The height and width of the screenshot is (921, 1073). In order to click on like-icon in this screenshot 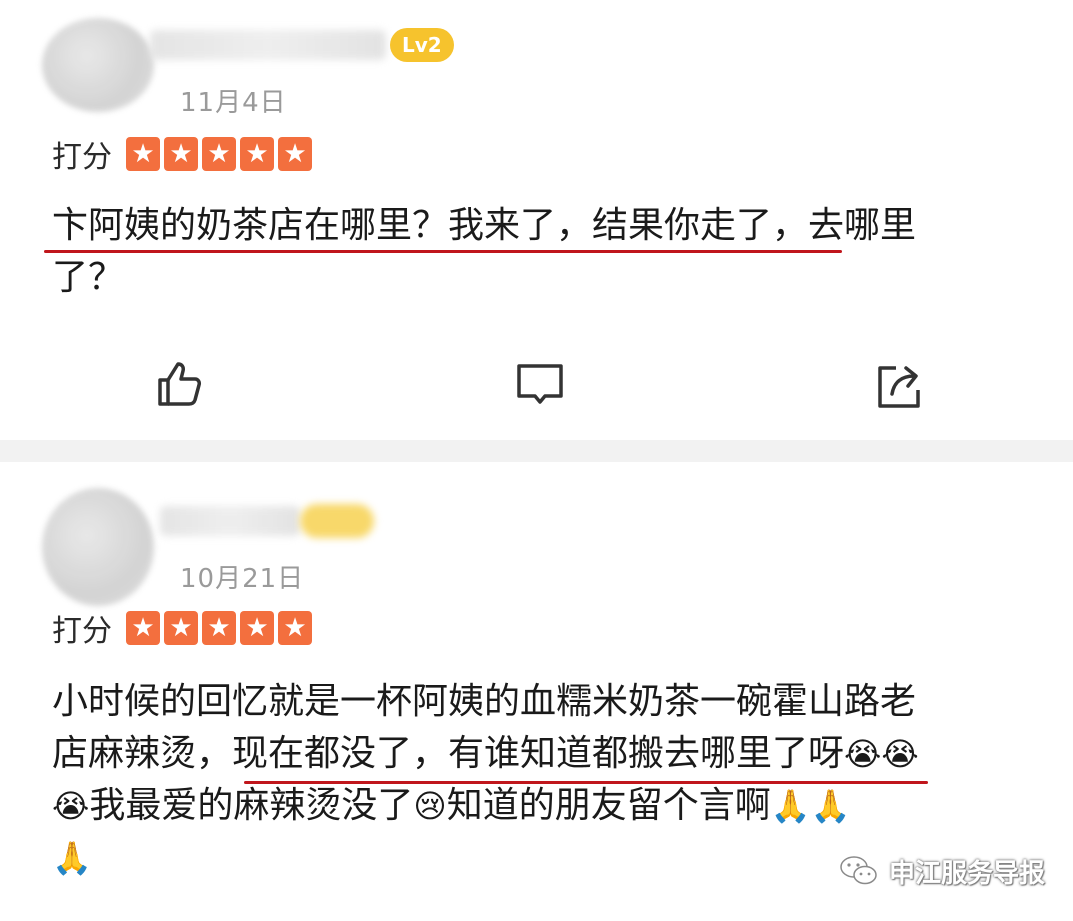, I will do `click(179, 384)`.